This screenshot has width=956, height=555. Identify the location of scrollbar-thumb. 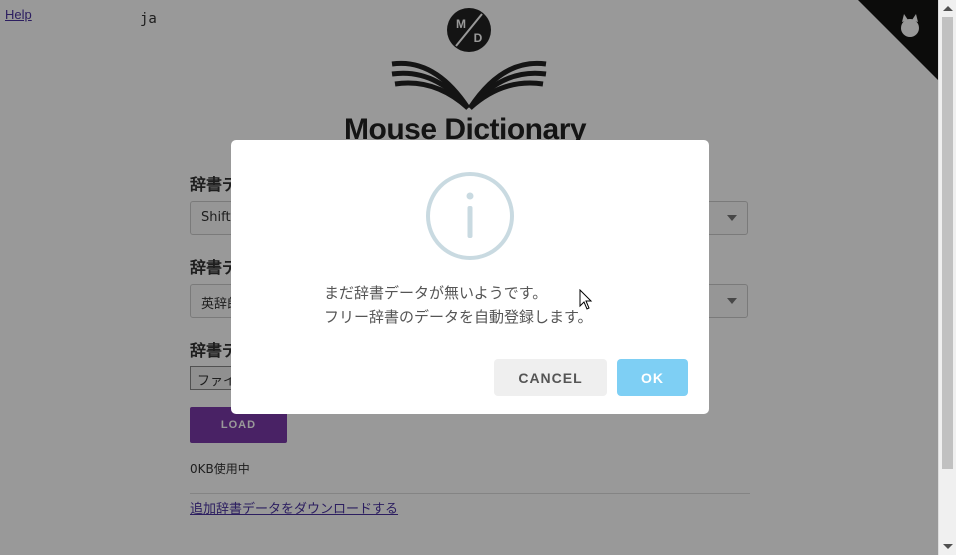
(947, 243).